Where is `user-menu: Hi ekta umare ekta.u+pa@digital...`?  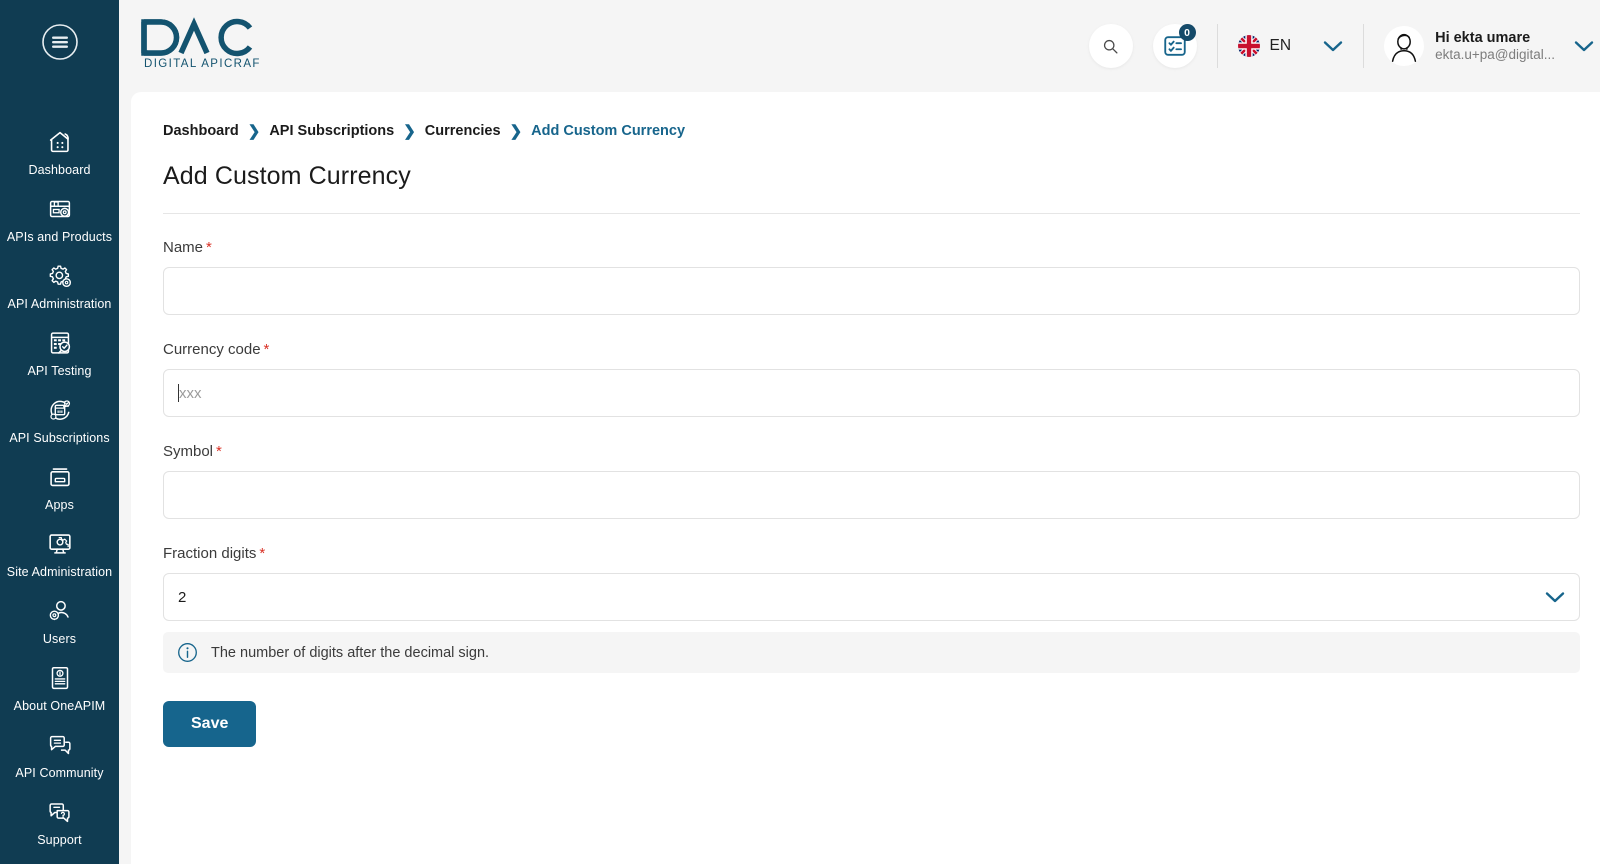
user-menu: Hi ekta umare ekta.u+pa@digital... is located at coordinates (1489, 46).